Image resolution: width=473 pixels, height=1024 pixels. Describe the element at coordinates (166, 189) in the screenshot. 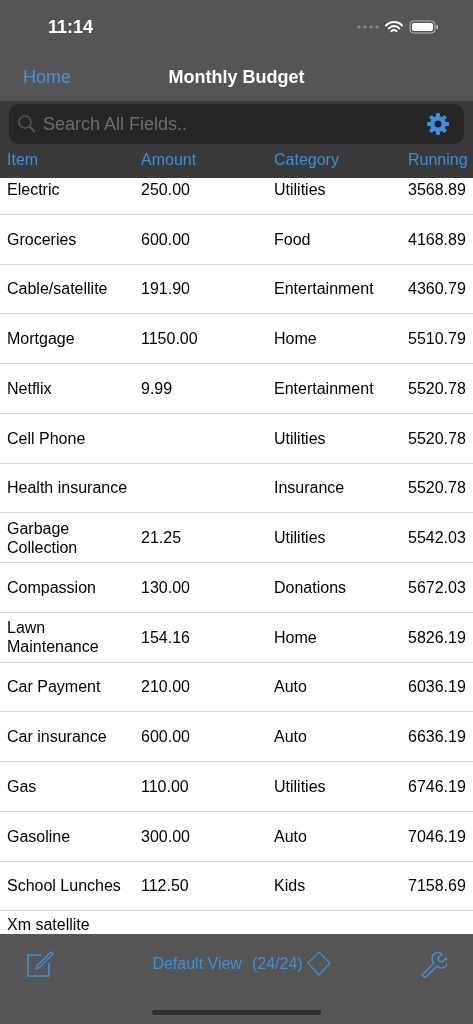

I see `table-cell-text: 250.00` at that location.